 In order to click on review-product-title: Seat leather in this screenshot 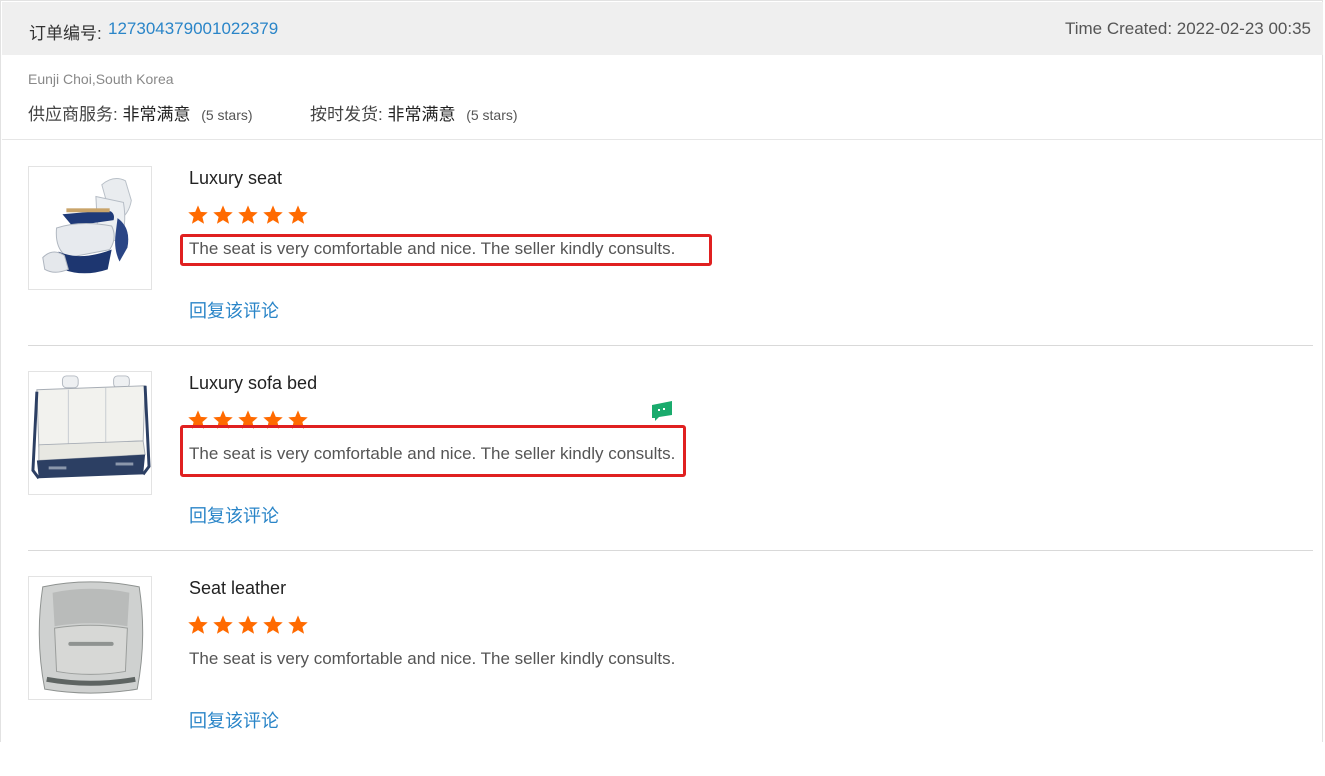, I will do `click(238, 588)`.